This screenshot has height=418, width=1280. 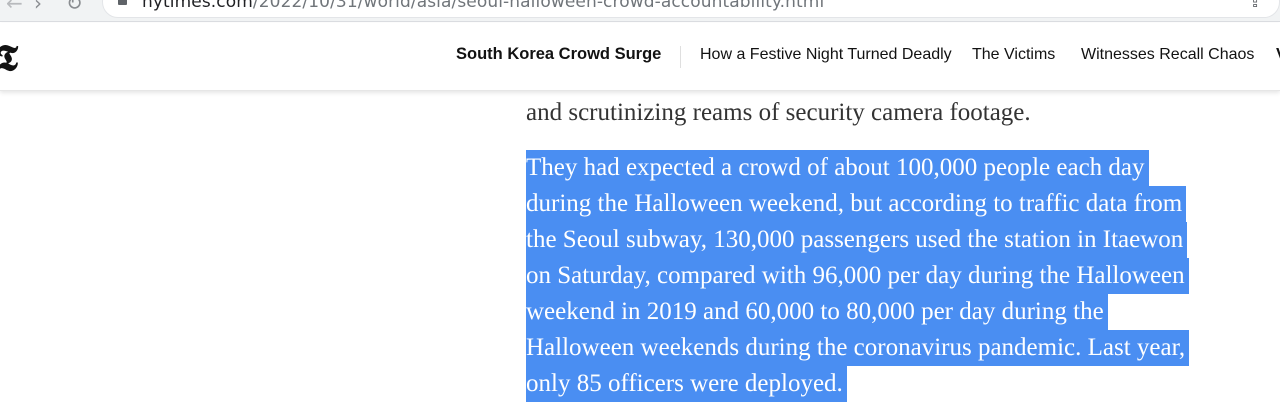 I want to click on nav-link-festive-night: How a Festive Night Turned Deadly, so click(x=826, y=55).